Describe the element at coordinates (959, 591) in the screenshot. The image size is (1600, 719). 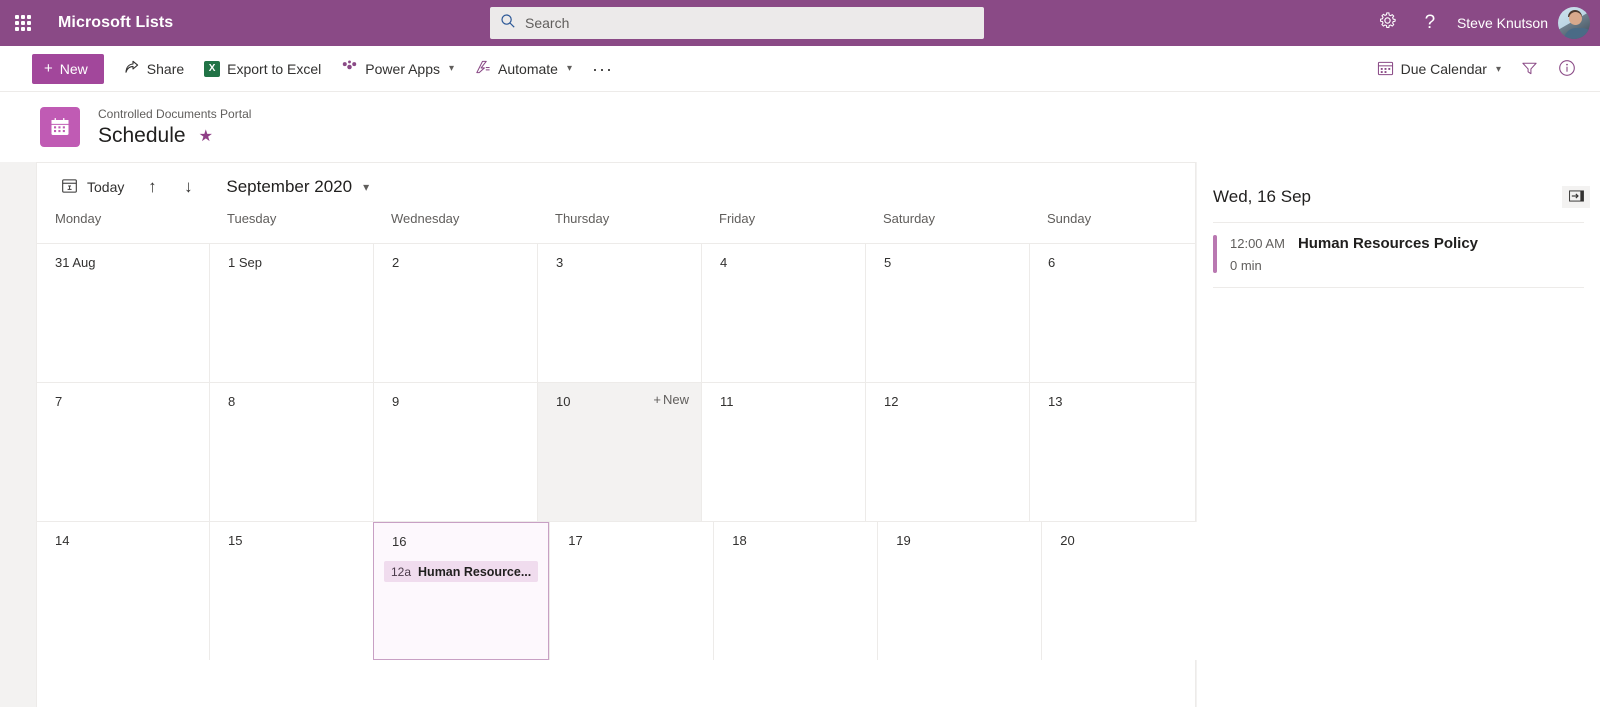
I see `calendar-day-cell: 19` at that location.